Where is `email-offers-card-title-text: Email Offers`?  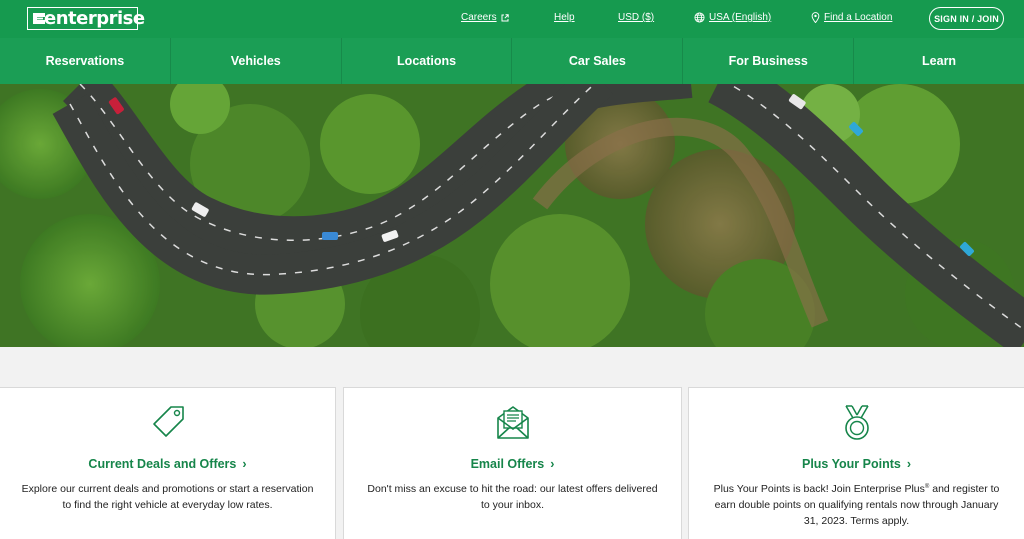
email-offers-card-title-text: Email Offers is located at coordinates (507, 464).